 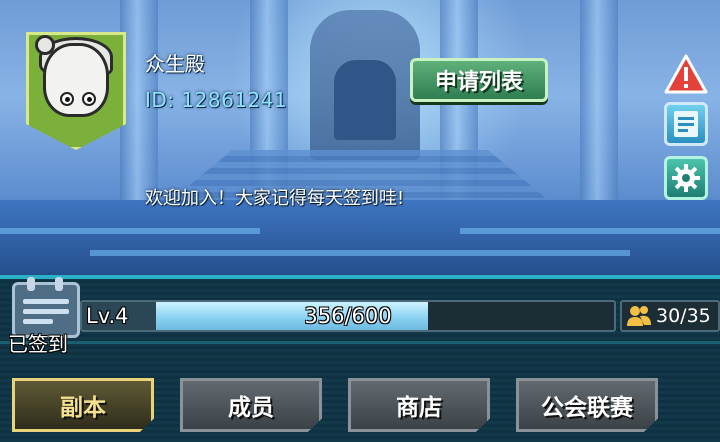 What do you see at coordinates (419, 405) in the screenshot?
I see `tab-shop: 商店` at bounding box center [419, 405].